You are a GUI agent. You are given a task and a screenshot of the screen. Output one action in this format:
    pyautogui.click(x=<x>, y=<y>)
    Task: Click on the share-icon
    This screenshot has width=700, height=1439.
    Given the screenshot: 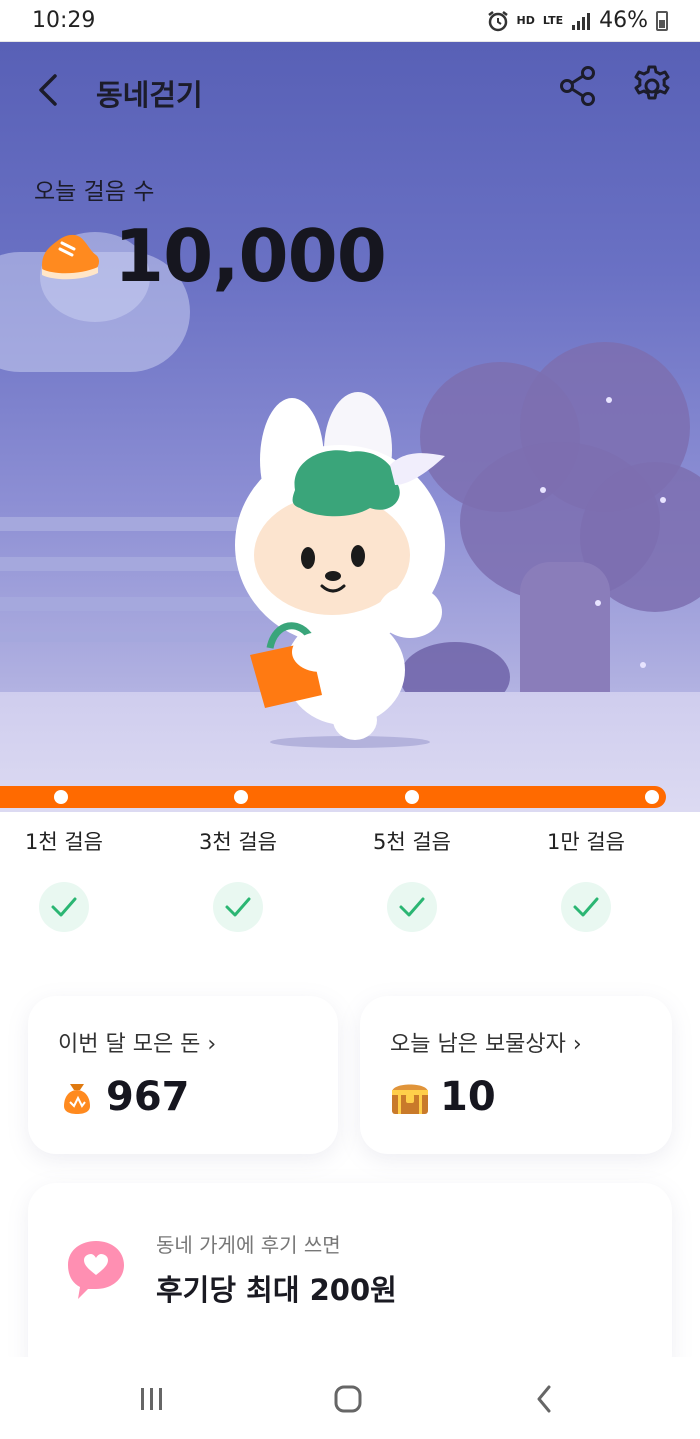 What is the action you would take?
    pyautogui.click(x=577, y=86)
    